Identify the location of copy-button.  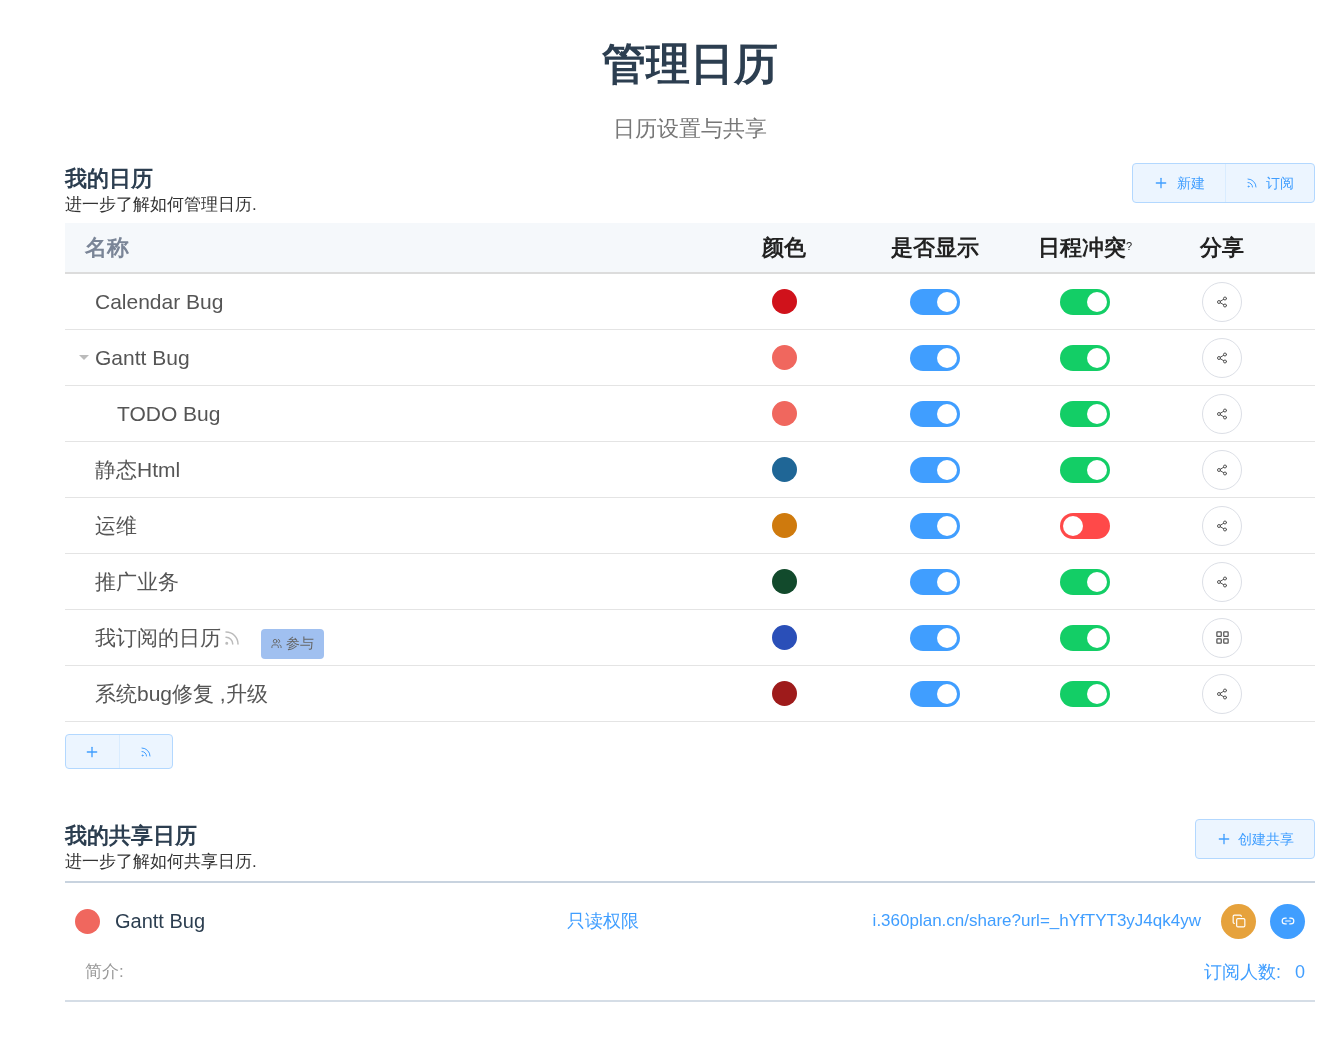
(1238, 921).